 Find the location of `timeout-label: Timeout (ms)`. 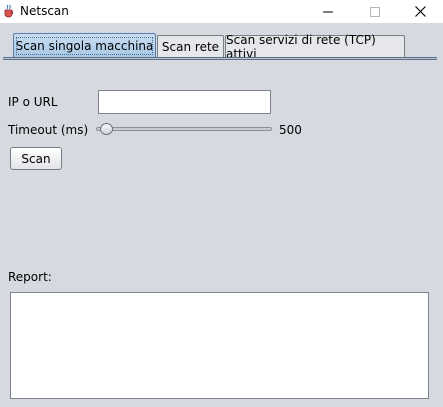

timeout-label: Timeout (ms) is located at coordinates (48, 130).